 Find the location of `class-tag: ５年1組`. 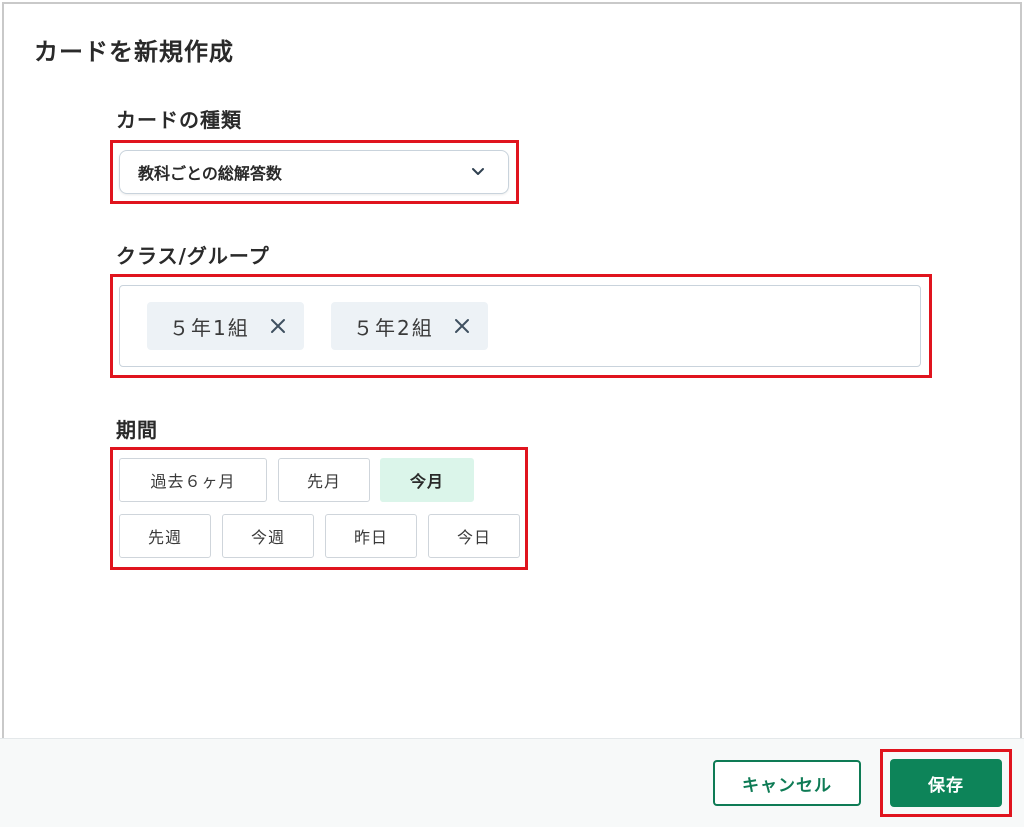

class-tag: ５年1組 is located at coordinates (225, 326).